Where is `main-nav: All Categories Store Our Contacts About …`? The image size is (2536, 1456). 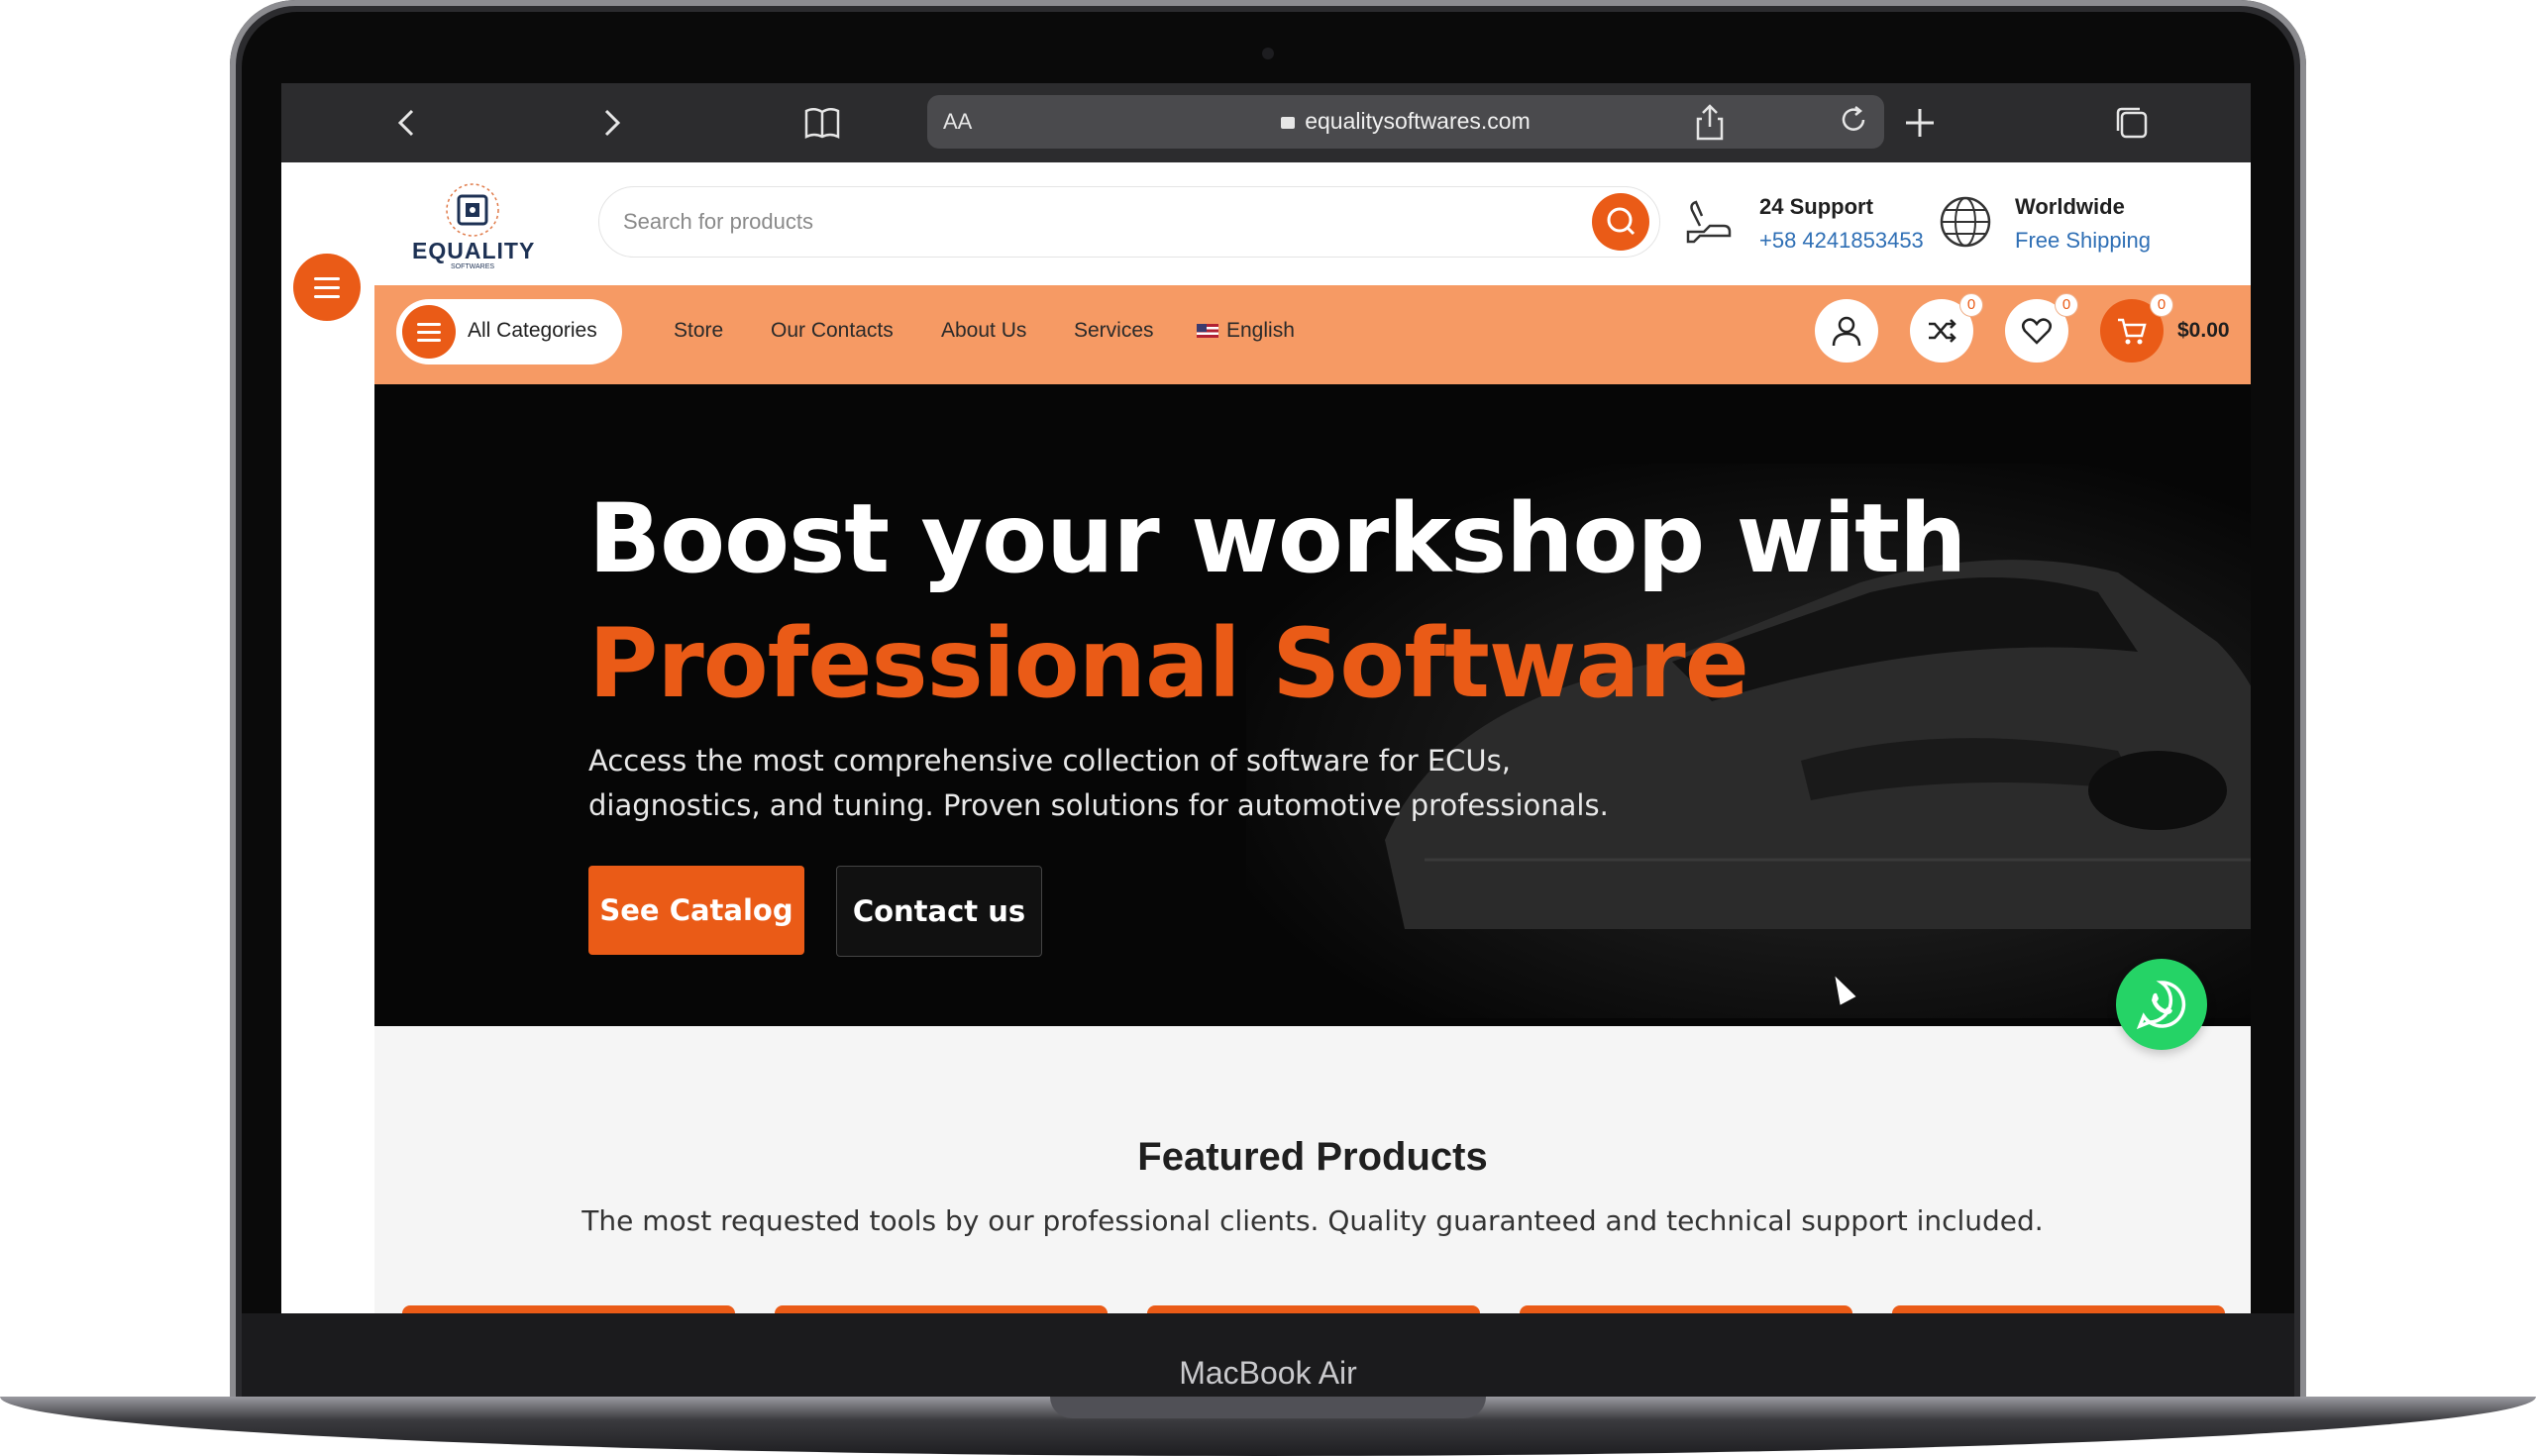 main-nav: All Categories Store Our Contacts About … is located at coordinates (1312, 334).